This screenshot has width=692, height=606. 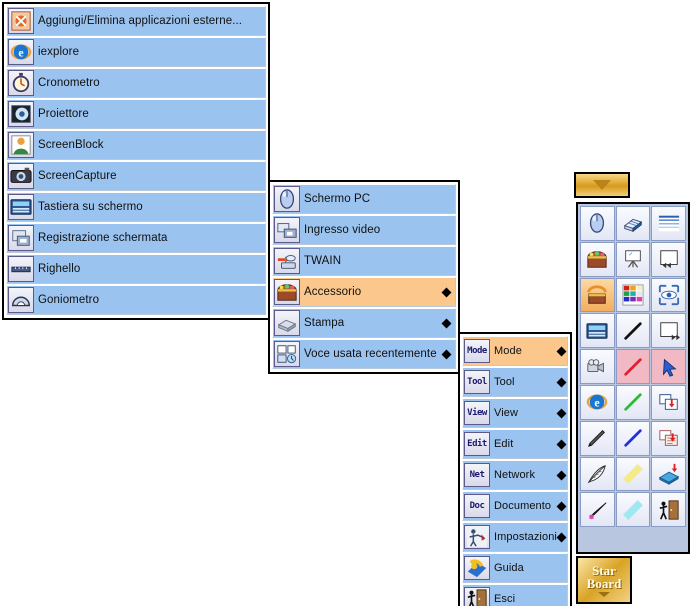 I want to click on help-icon, so click(x=477, y=568).